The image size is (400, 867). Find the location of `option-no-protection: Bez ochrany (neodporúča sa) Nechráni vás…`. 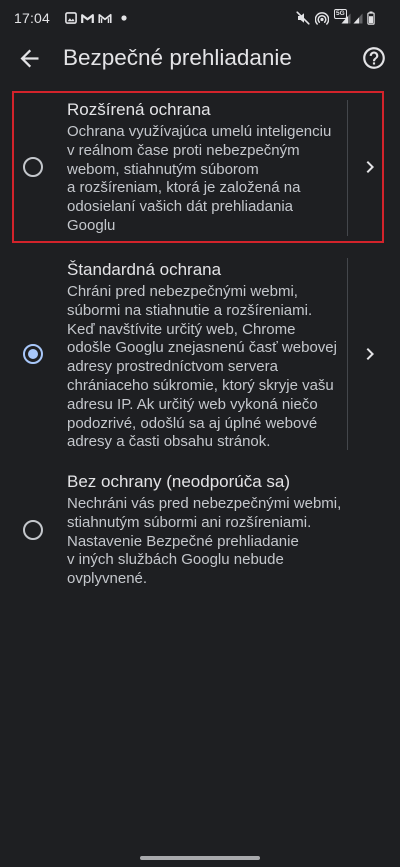

option-no-protection: Bez ochrany (neodporúča sa) Nechráni vás… is located at coordinates (200, 527).